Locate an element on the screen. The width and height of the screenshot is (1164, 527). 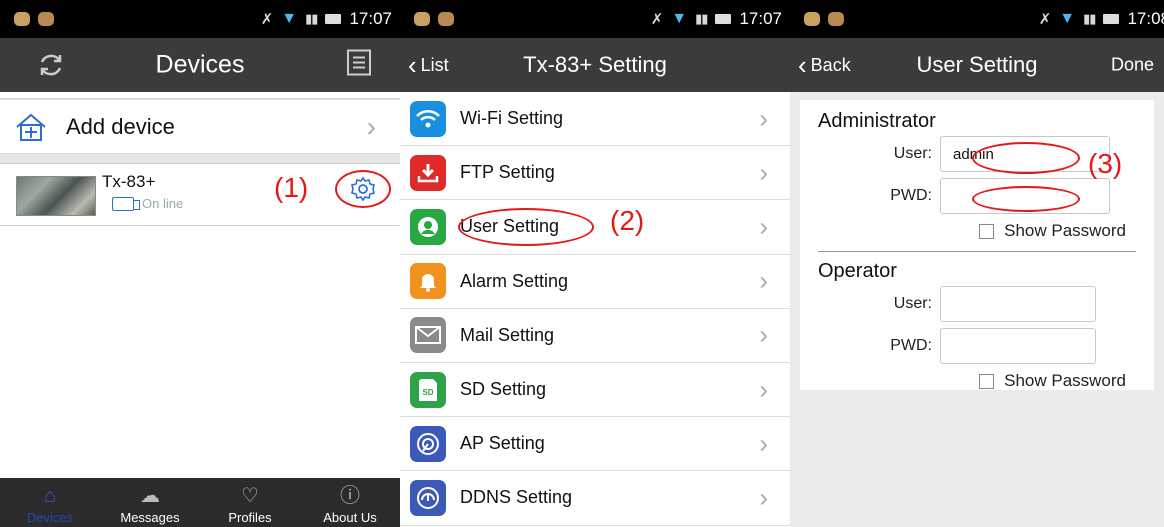
navbar: ‹ List Tx-83+ Setting is located at coordinates (595, 65).